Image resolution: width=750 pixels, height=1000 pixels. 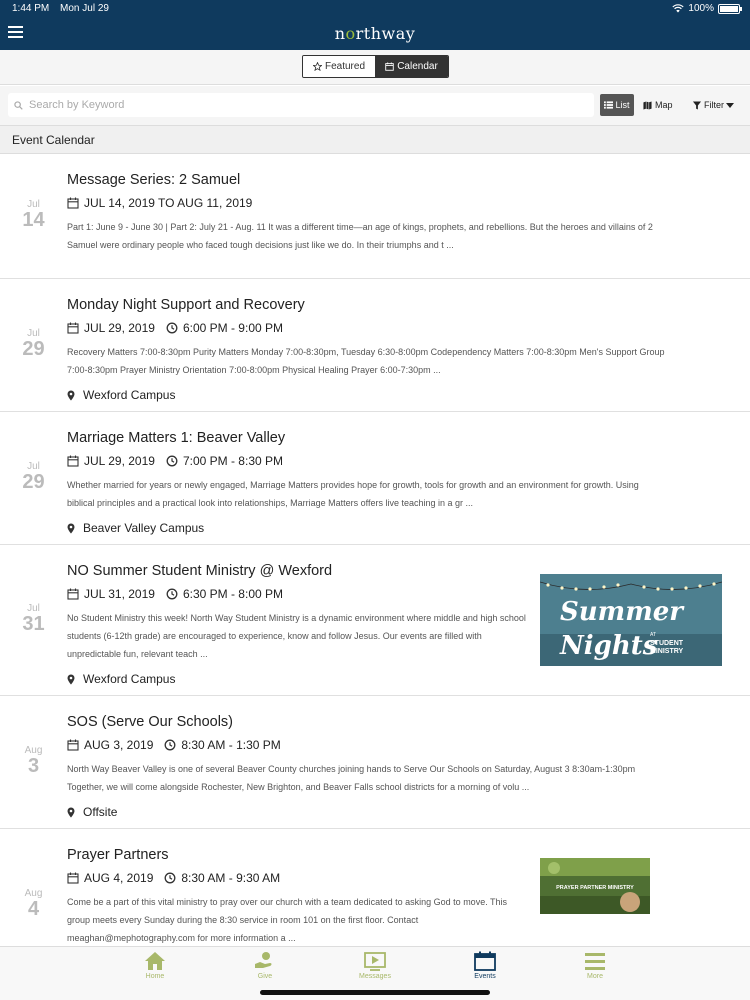 I want to click on thumb-sub2: STUDENT, so click(x=667, y=643).